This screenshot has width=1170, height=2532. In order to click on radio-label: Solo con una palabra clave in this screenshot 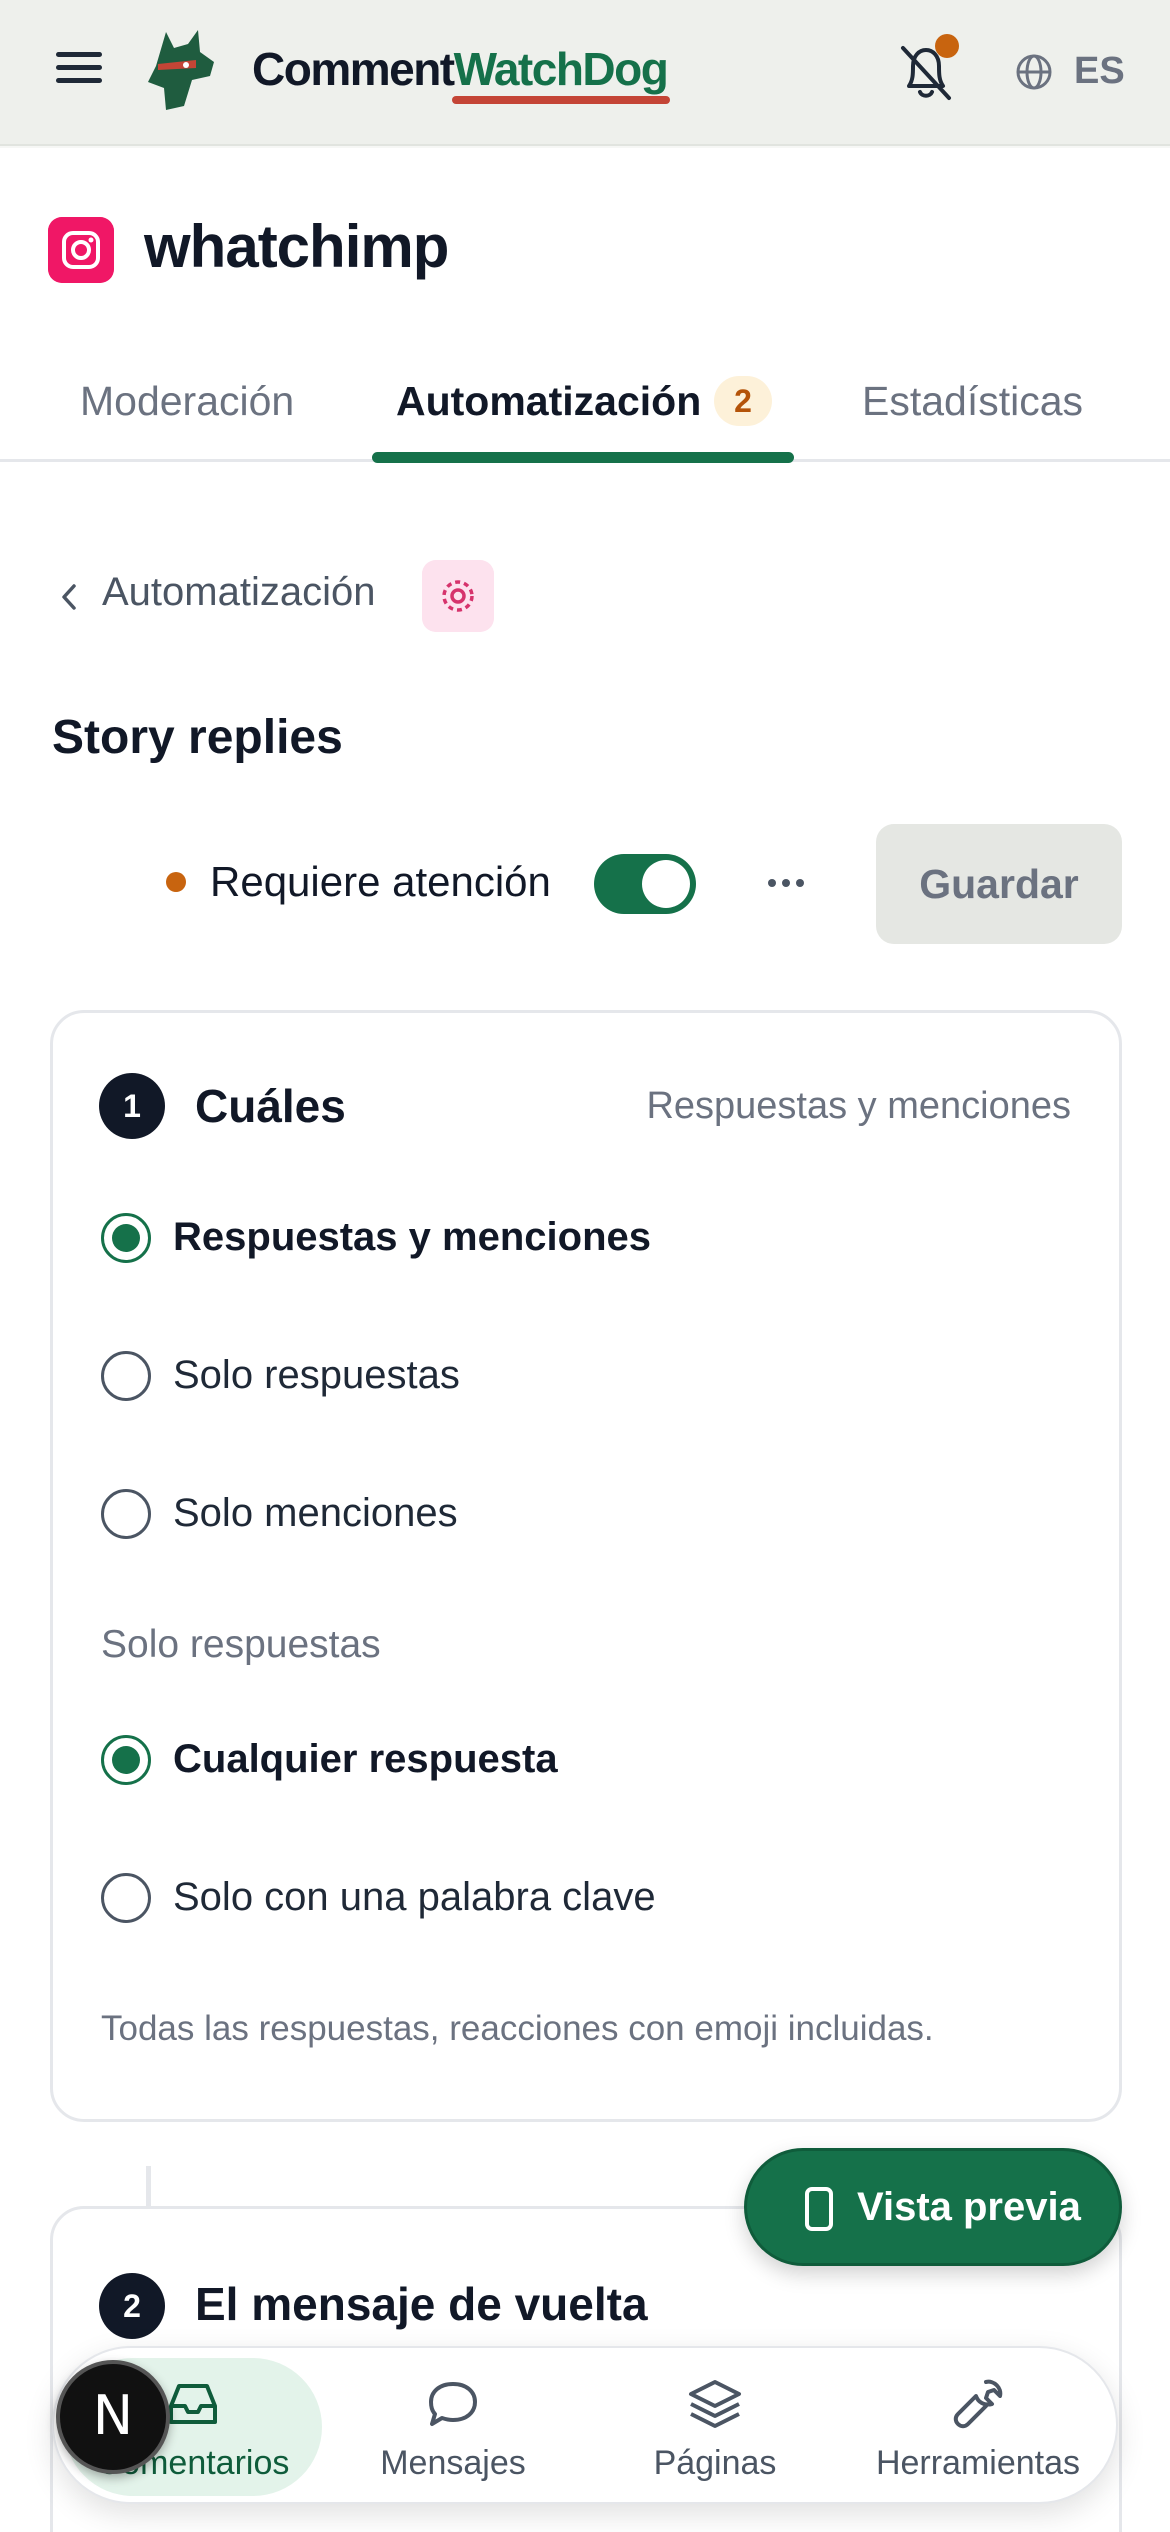, I will do `click(414, 1897)`.